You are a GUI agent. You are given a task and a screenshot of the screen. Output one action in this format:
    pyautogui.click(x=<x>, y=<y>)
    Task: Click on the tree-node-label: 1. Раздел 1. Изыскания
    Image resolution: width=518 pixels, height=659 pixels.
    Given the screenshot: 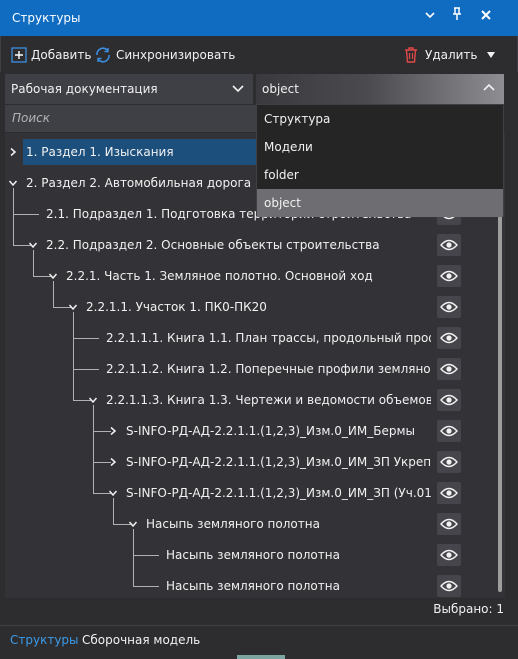 What is the action you would take?
    pyautogui.click(x=100, y=152)
    